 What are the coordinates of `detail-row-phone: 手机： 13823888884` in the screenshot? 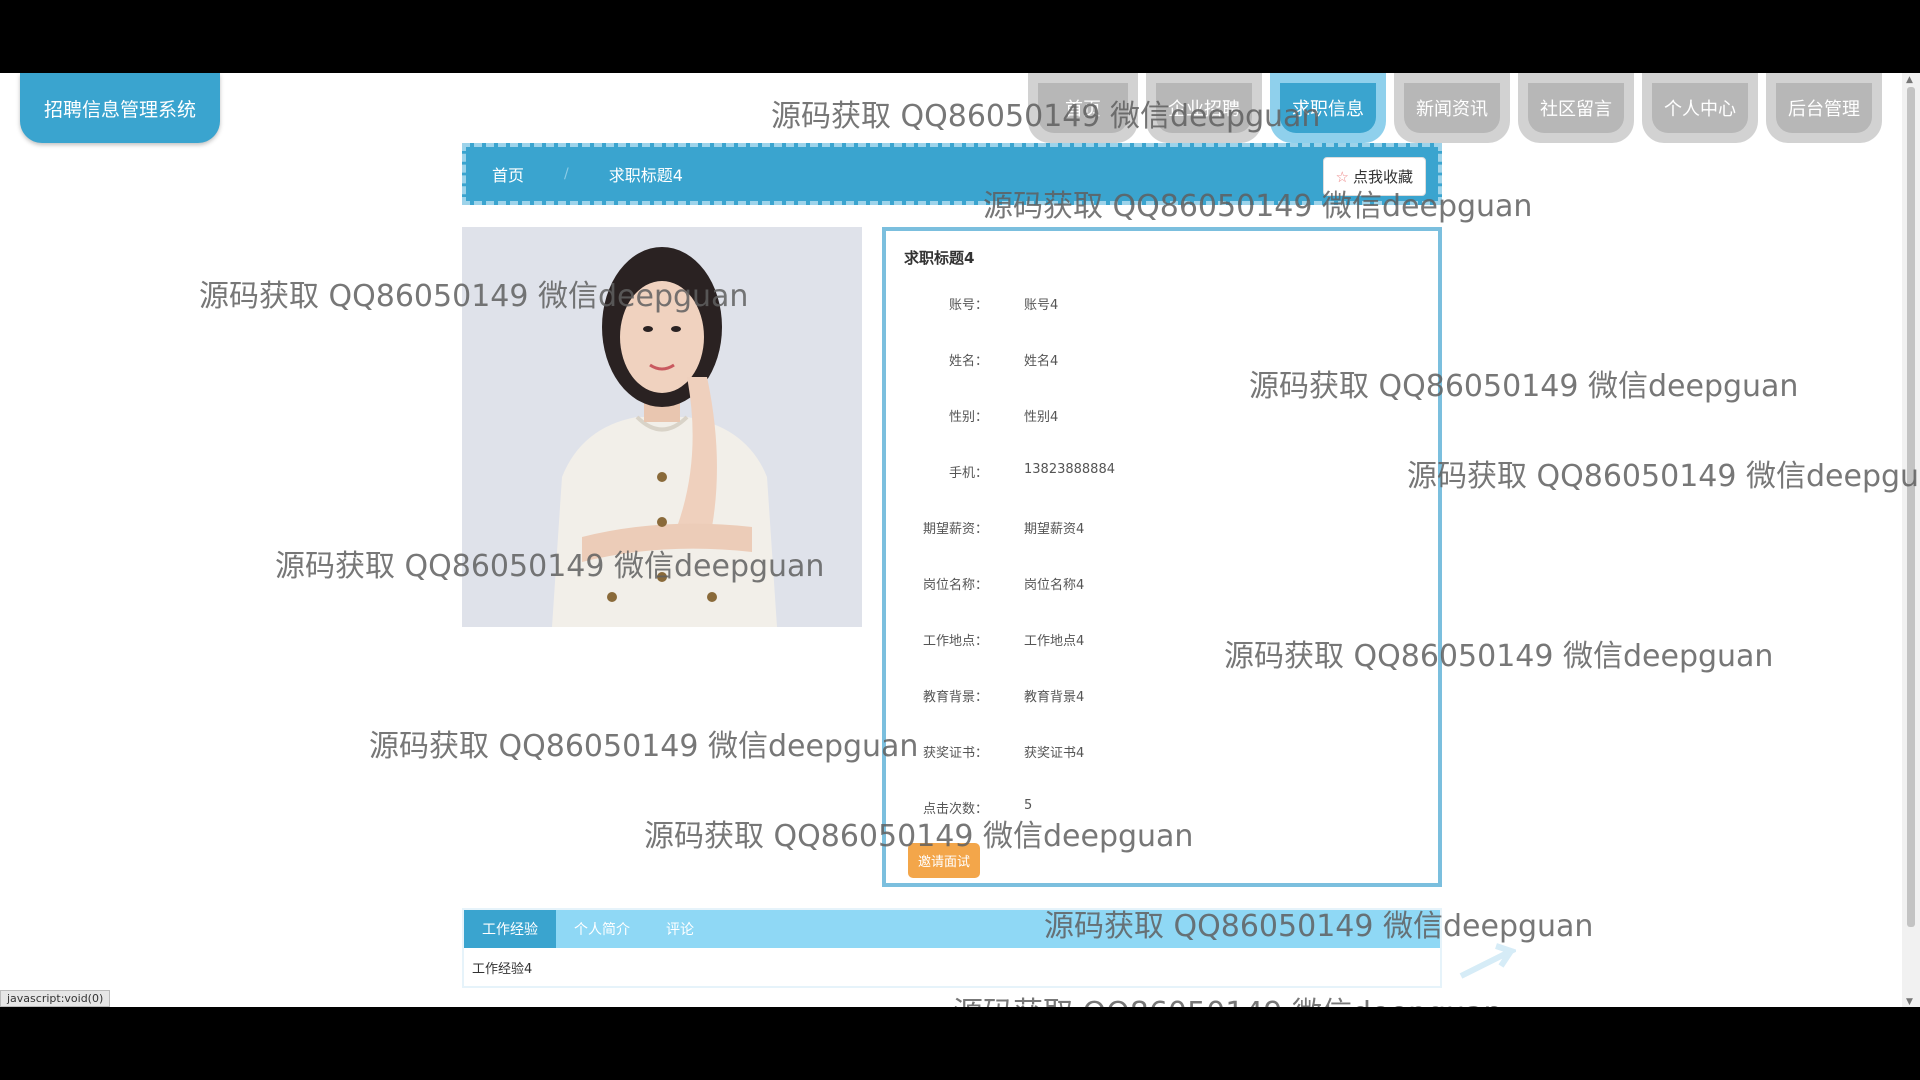 It's located at (1162, 474).